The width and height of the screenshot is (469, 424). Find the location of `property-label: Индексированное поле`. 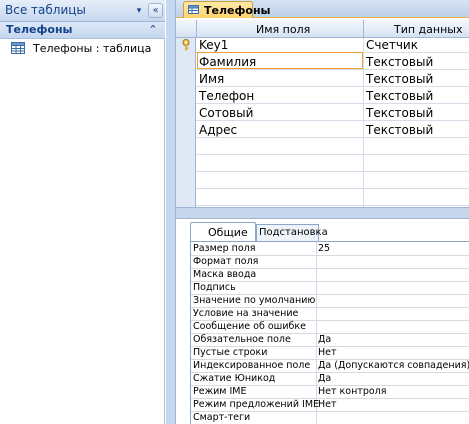

property-label: Индексированное поле is located at coordinates (252, 365).